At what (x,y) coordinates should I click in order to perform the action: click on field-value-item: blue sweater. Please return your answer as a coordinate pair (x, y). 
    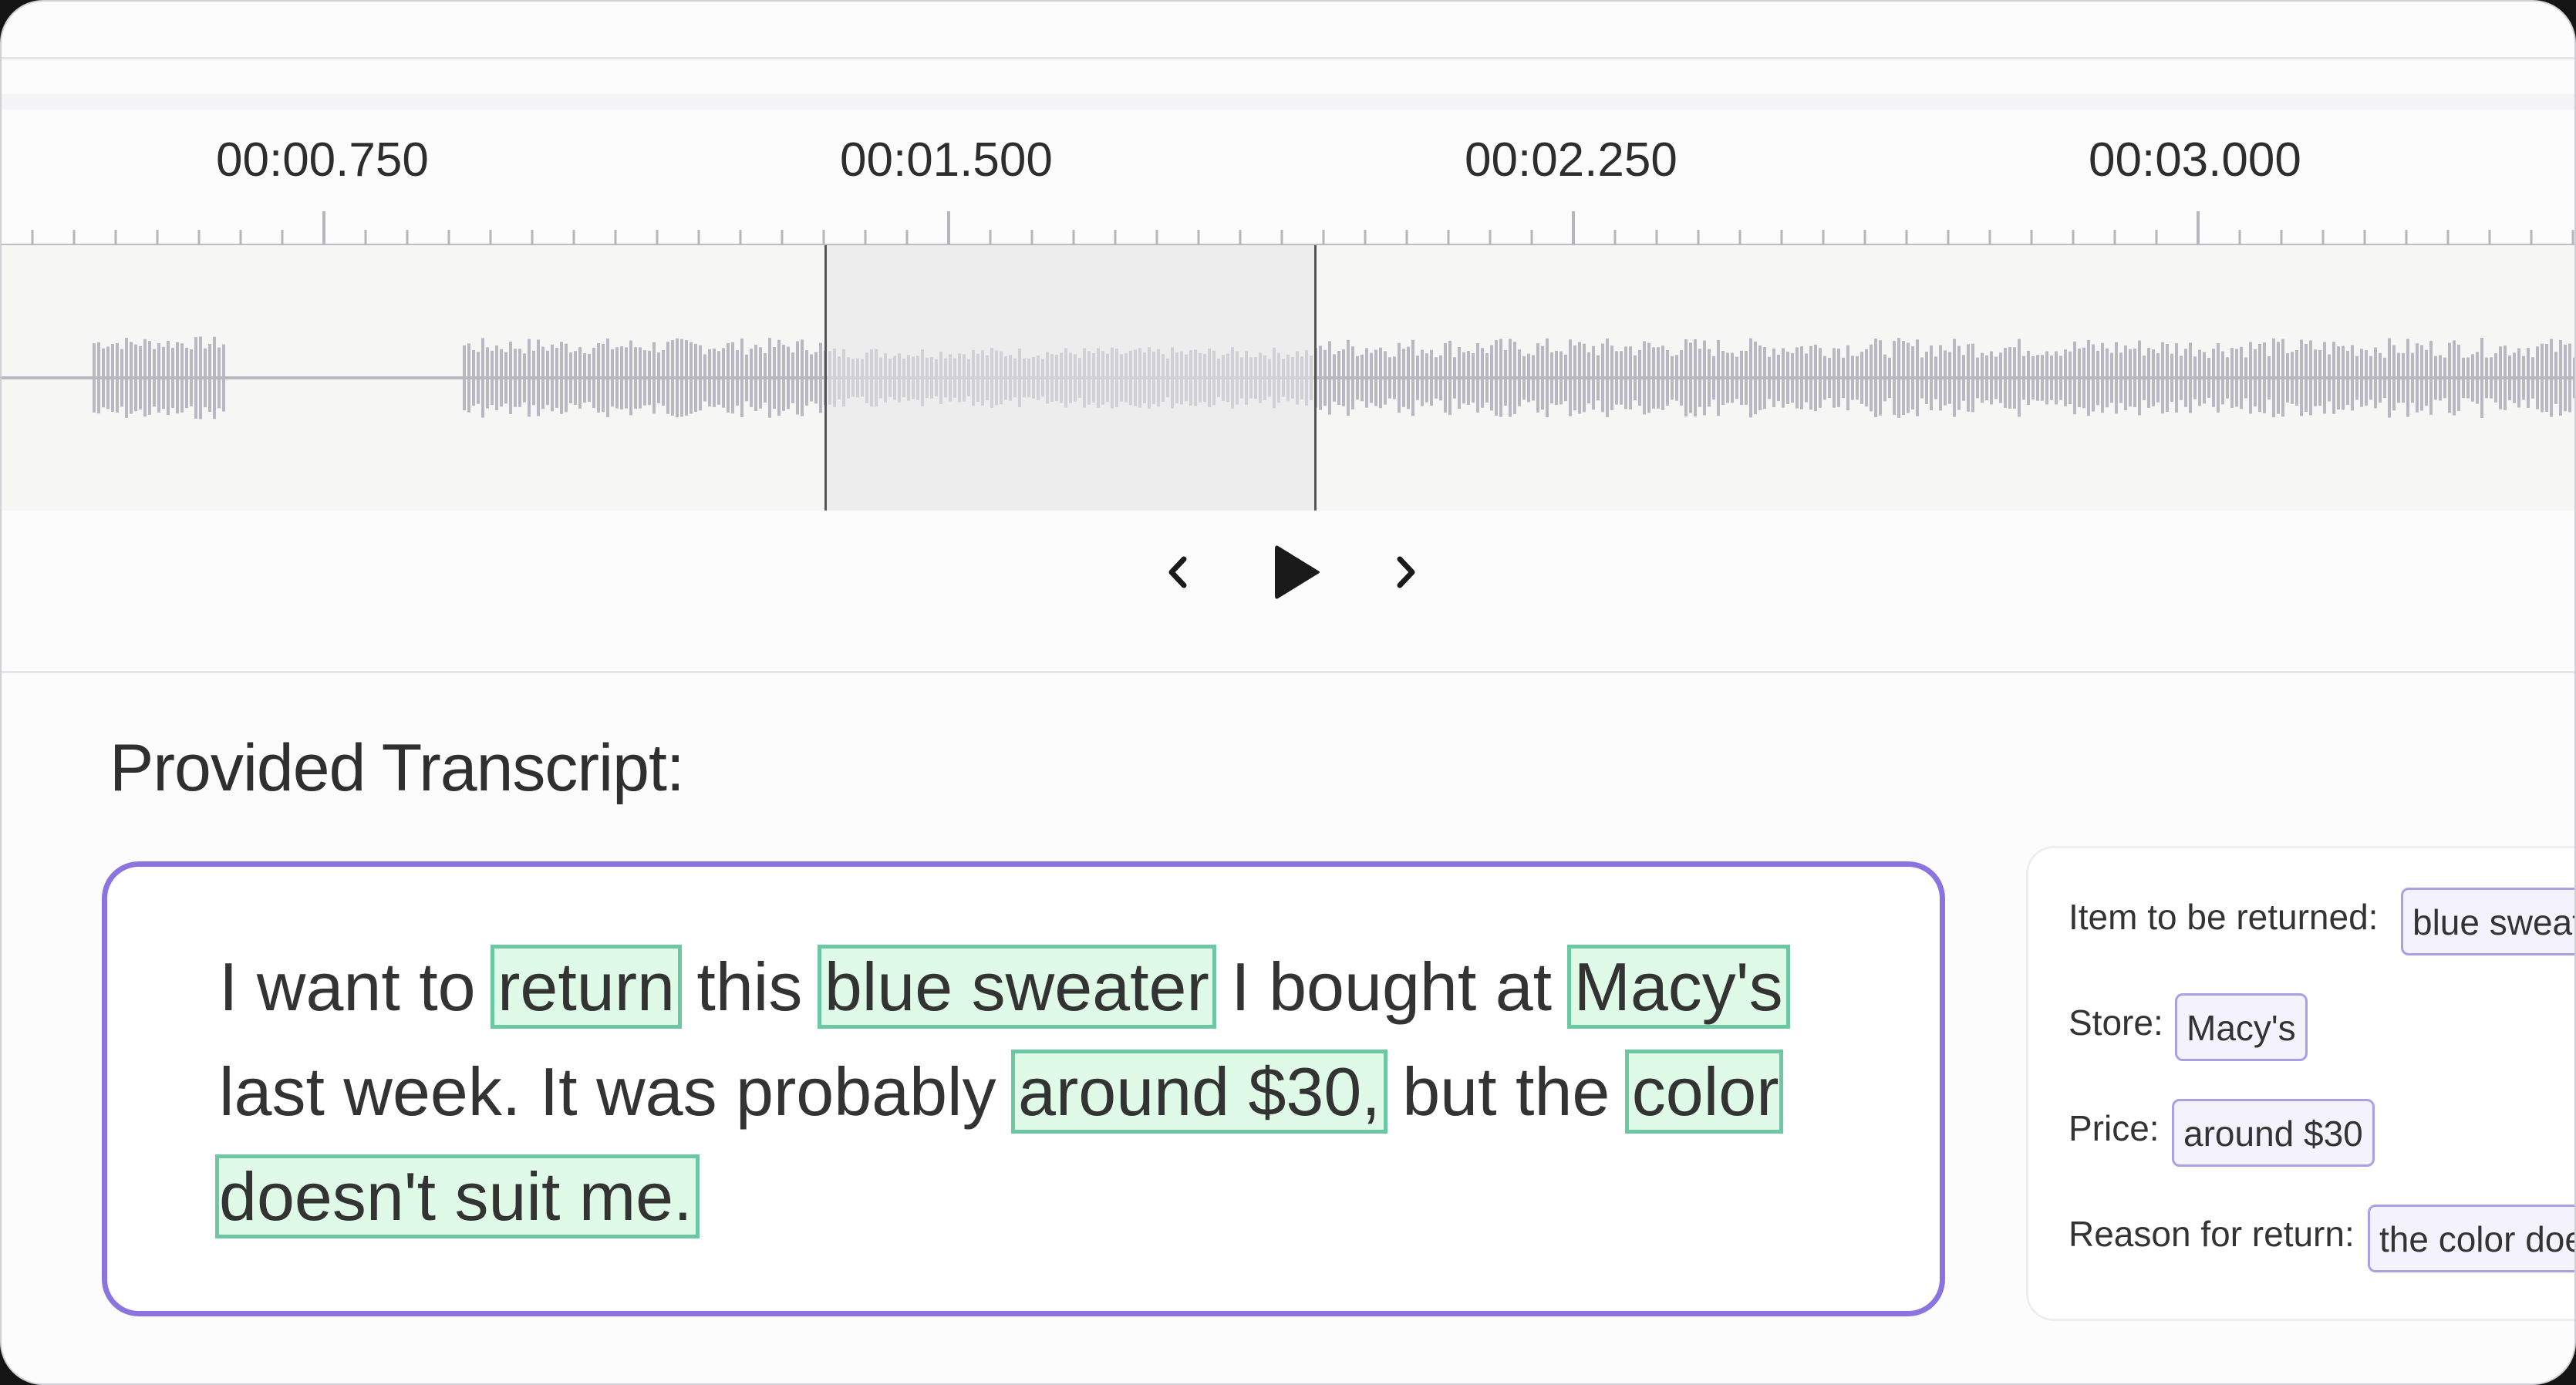
    Looking at the image, I should click on (2487, 921).